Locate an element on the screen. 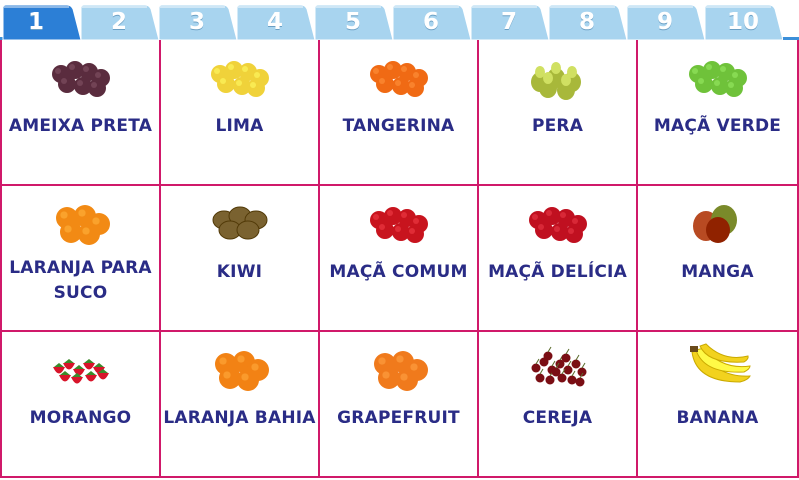  tab-label: 10 is located at coordinates (742, 22).